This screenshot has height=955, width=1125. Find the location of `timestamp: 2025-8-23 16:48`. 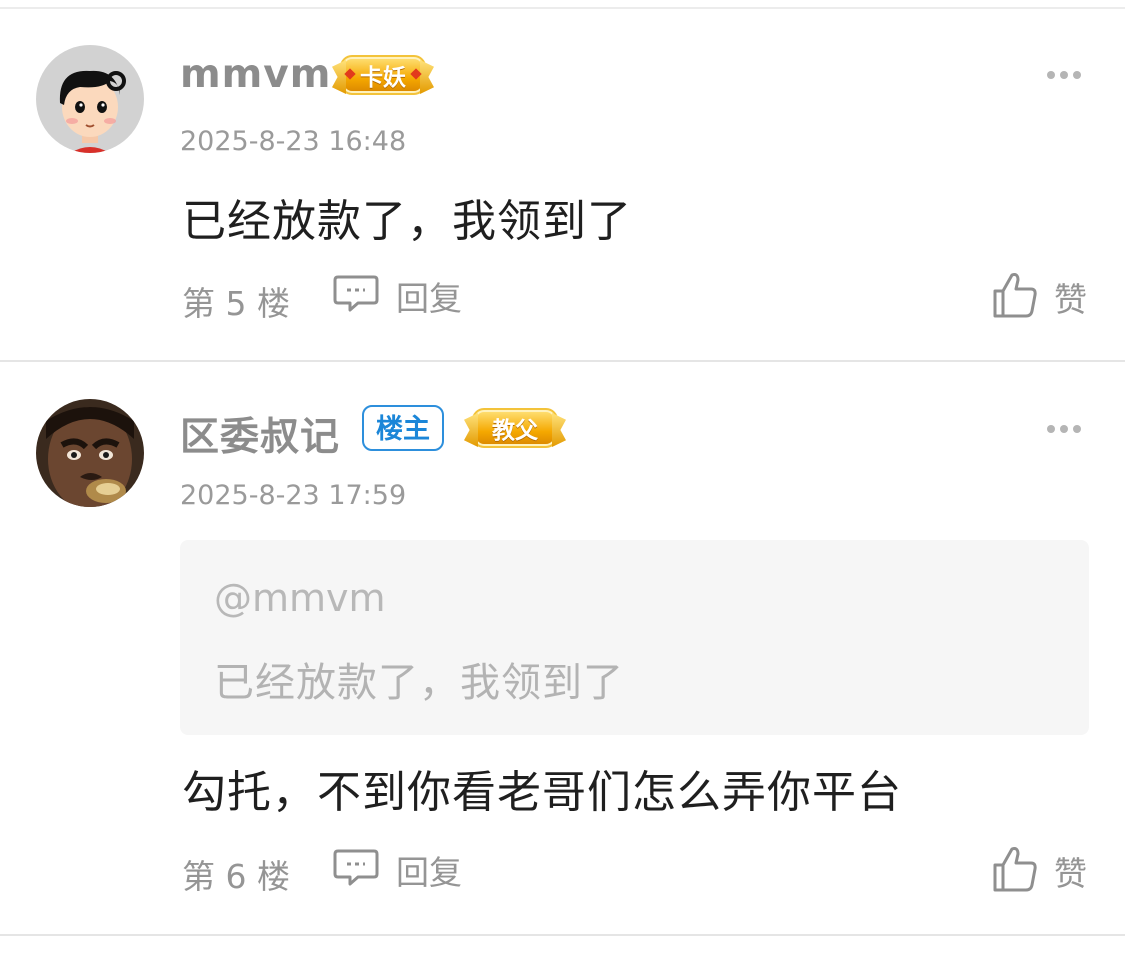

timestamp: 2025-8-23 16:48 is located at coordinates (293, 141).